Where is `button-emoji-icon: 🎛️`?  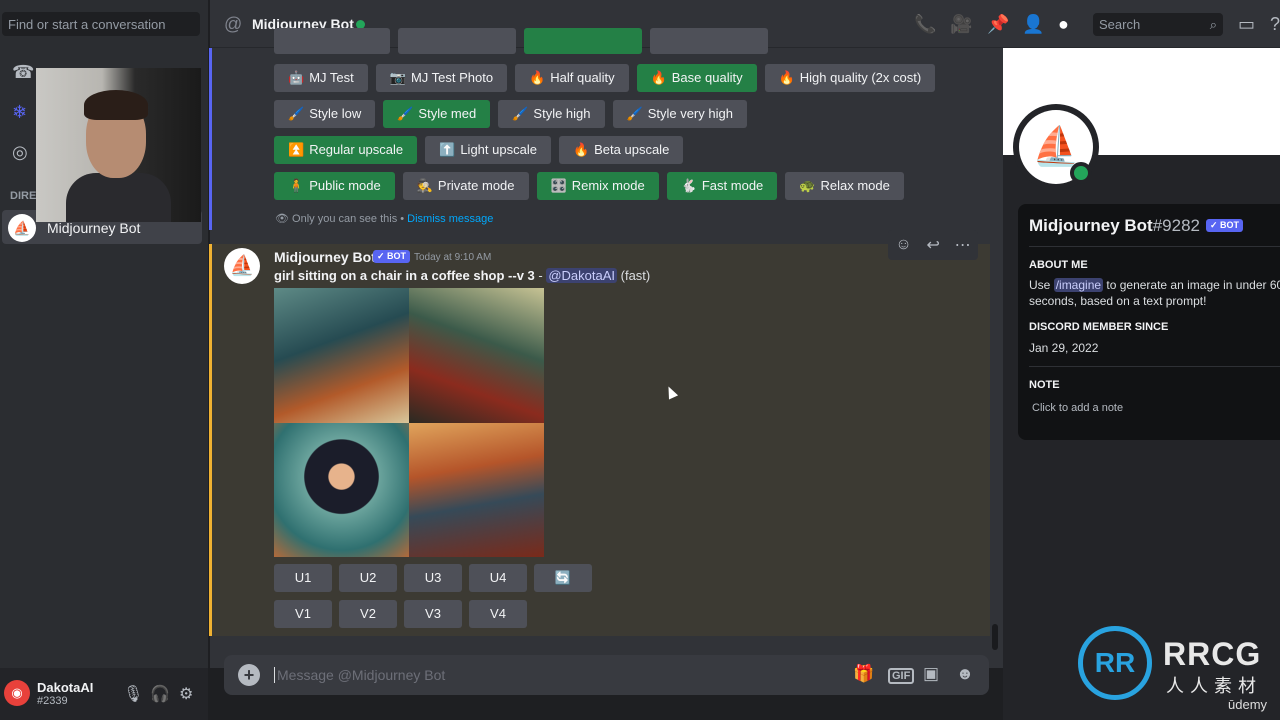 button-emoji-icon: 🎛️ is located at coordinates (558, 185).